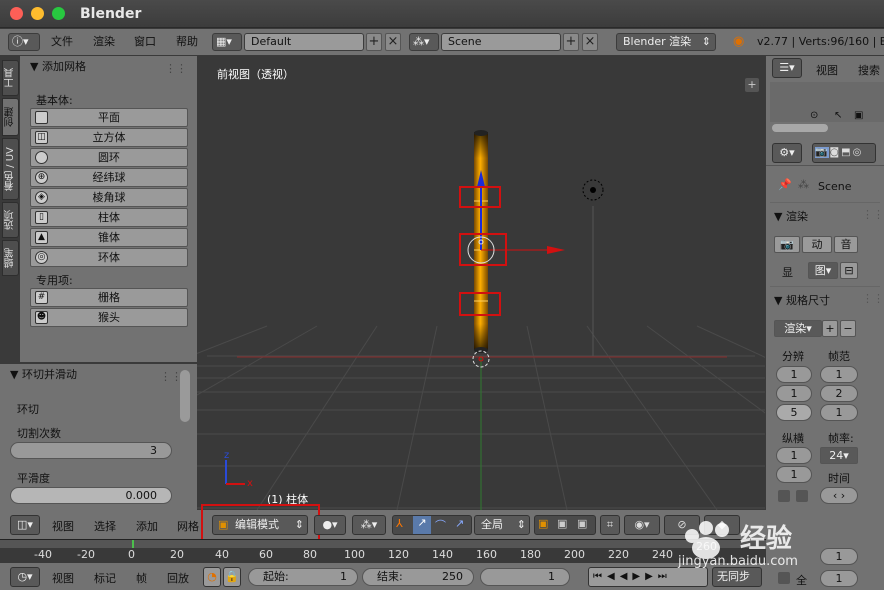 This screenshot has width=884, height=590. What do you see at coordinates (141, 578) in the screenshot?
I see `menu-frame: 帧` at bounding box center [141, 578].